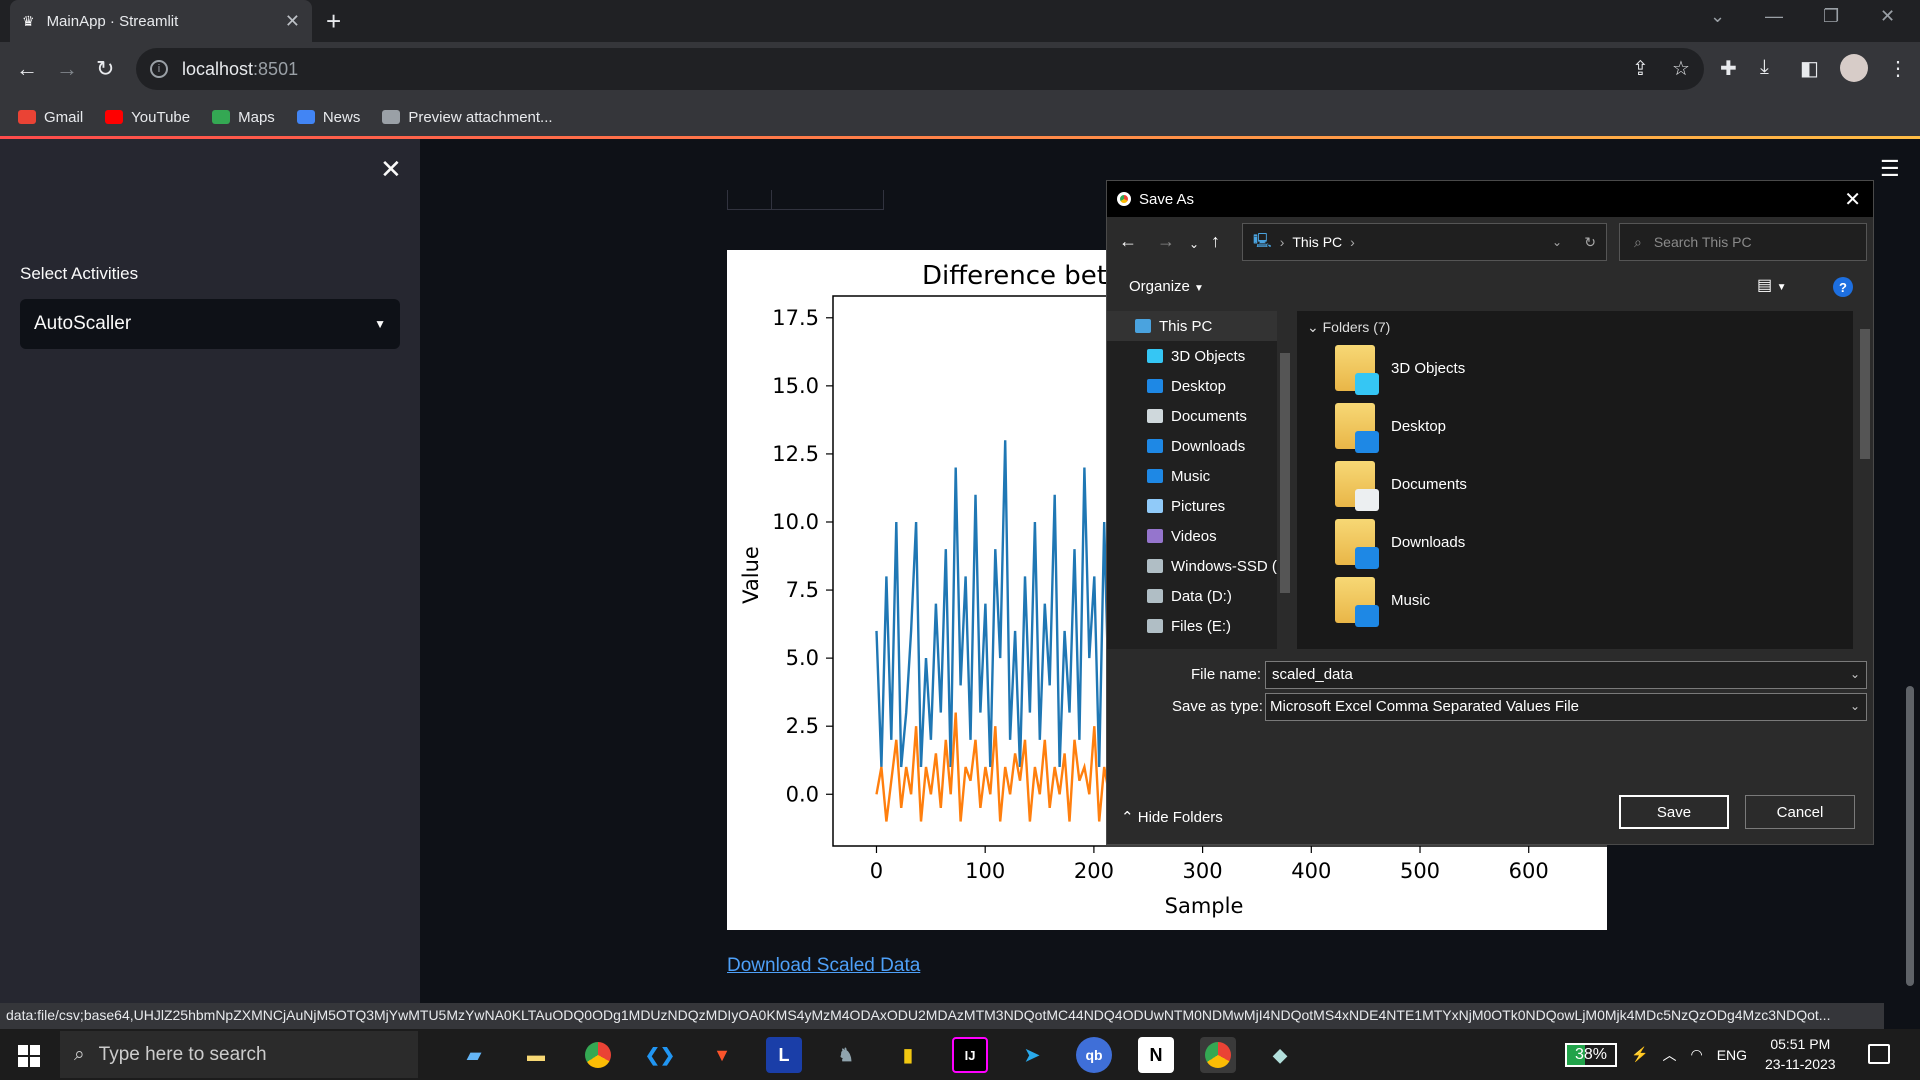 The width and height of the screenshot is (1920, 1080). I want to click on dialog-close-icon: ✕, so click(1852, 199).